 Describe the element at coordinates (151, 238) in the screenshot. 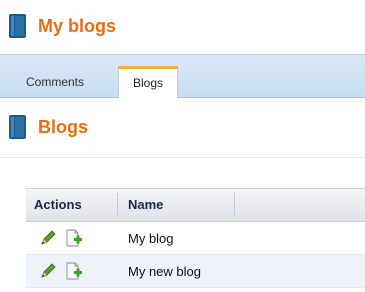

I see `blog-name: My blog` at that location.